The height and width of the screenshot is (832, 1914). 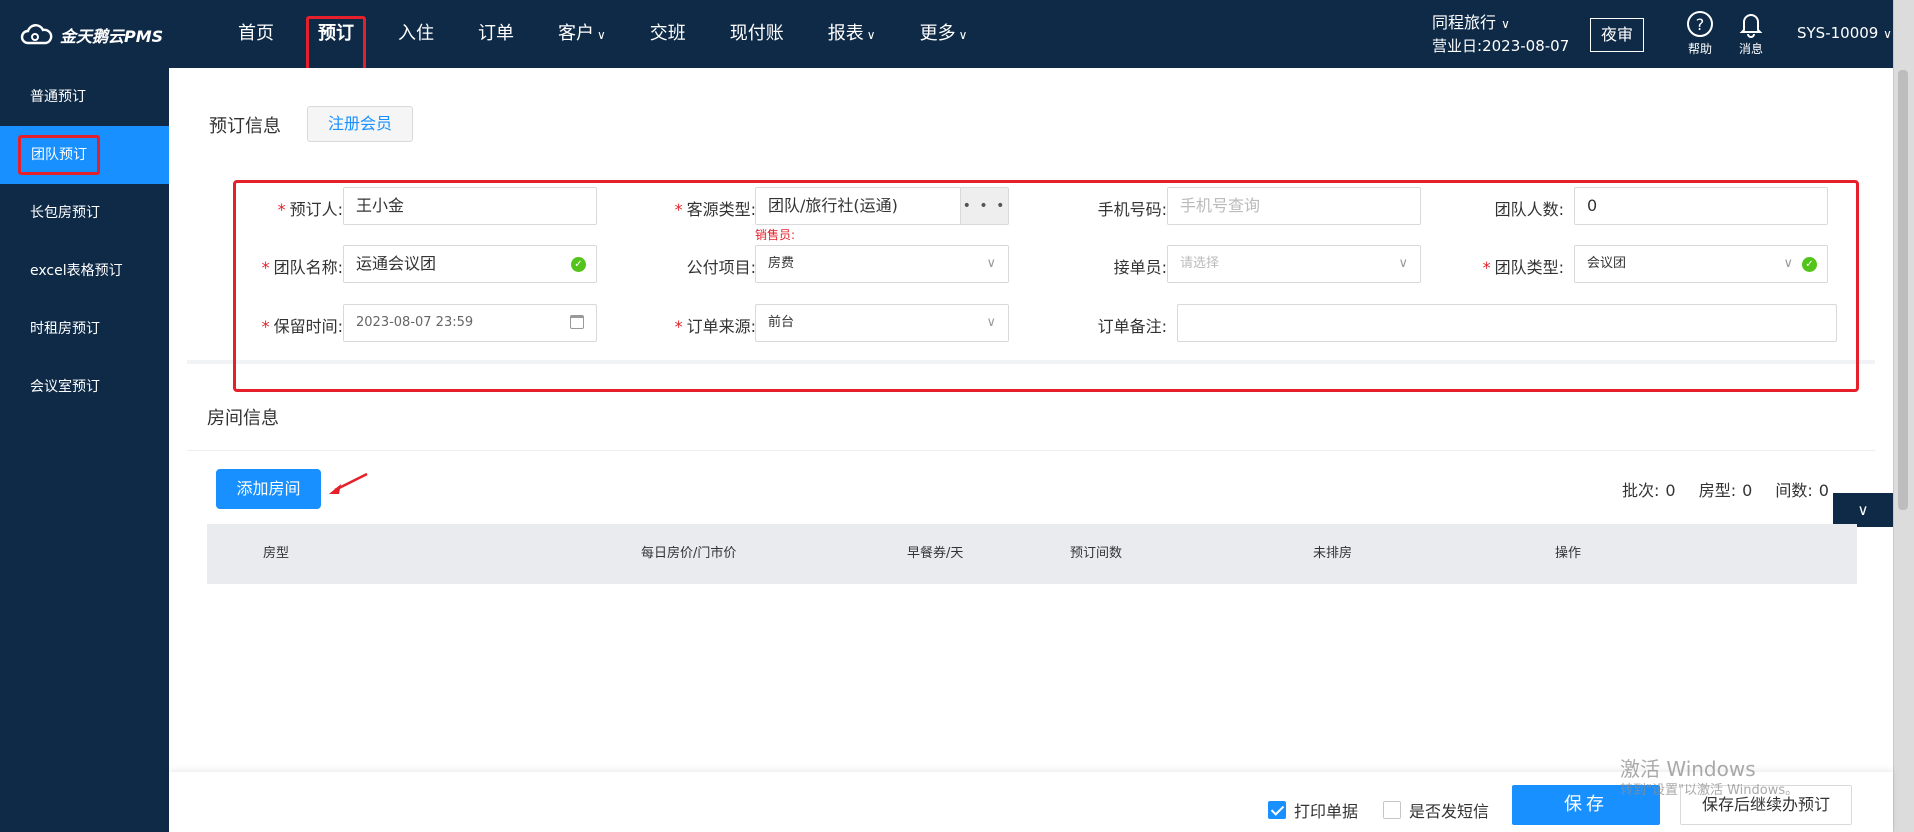 I want to click on register-member-button: 注册会员, so click(x=360, y=124).